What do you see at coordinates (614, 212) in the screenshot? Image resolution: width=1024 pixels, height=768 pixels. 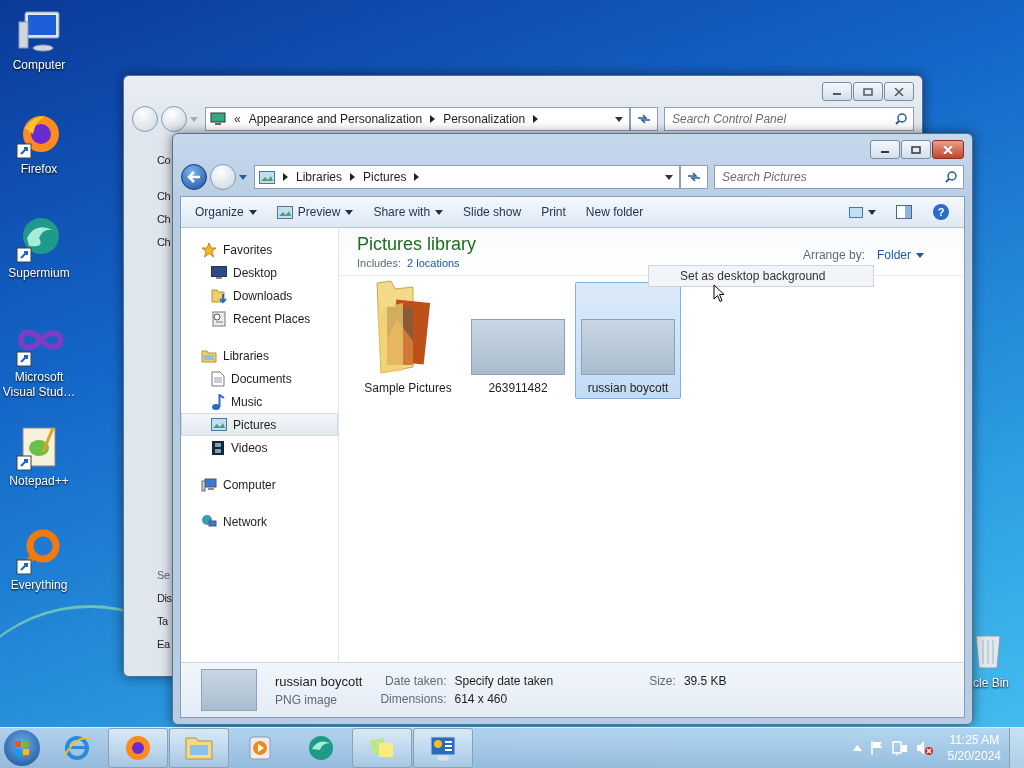 I see `toolbar-button: New folder` at bounding box center [614, 212].